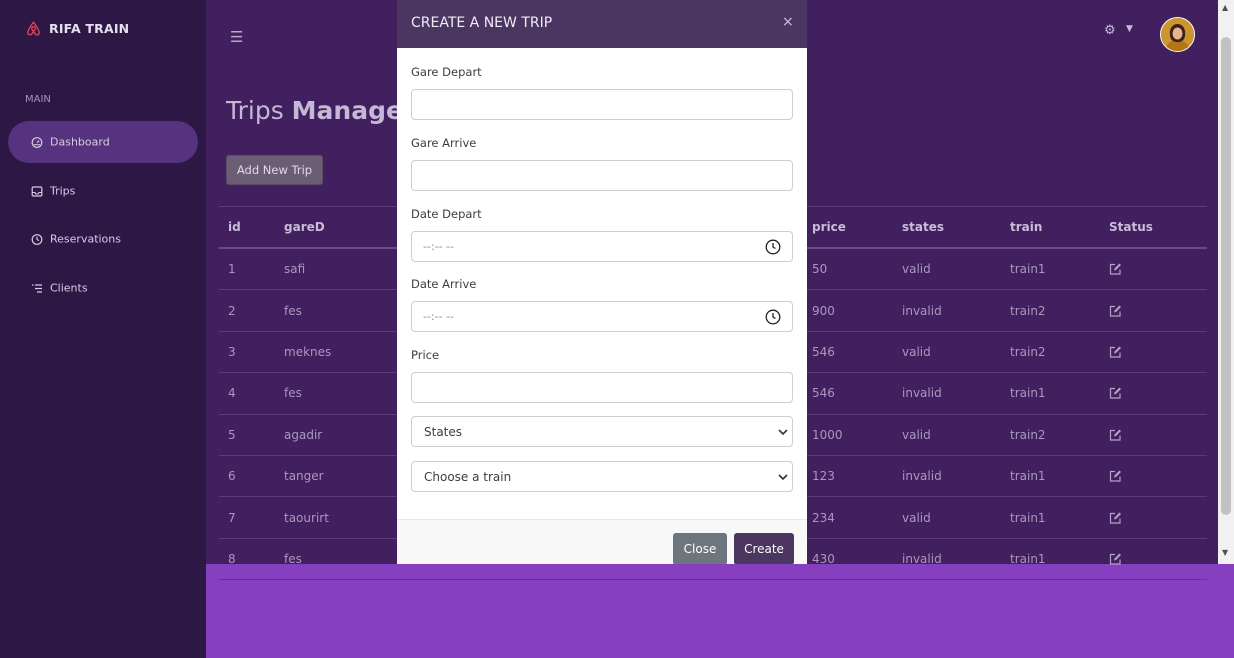 The image size is (1234, 658). What do you see at coordinates (274, 170) in the screenshot?
I see `add-new-trip-button: Add New Trip` at bounding box center [274, 170].